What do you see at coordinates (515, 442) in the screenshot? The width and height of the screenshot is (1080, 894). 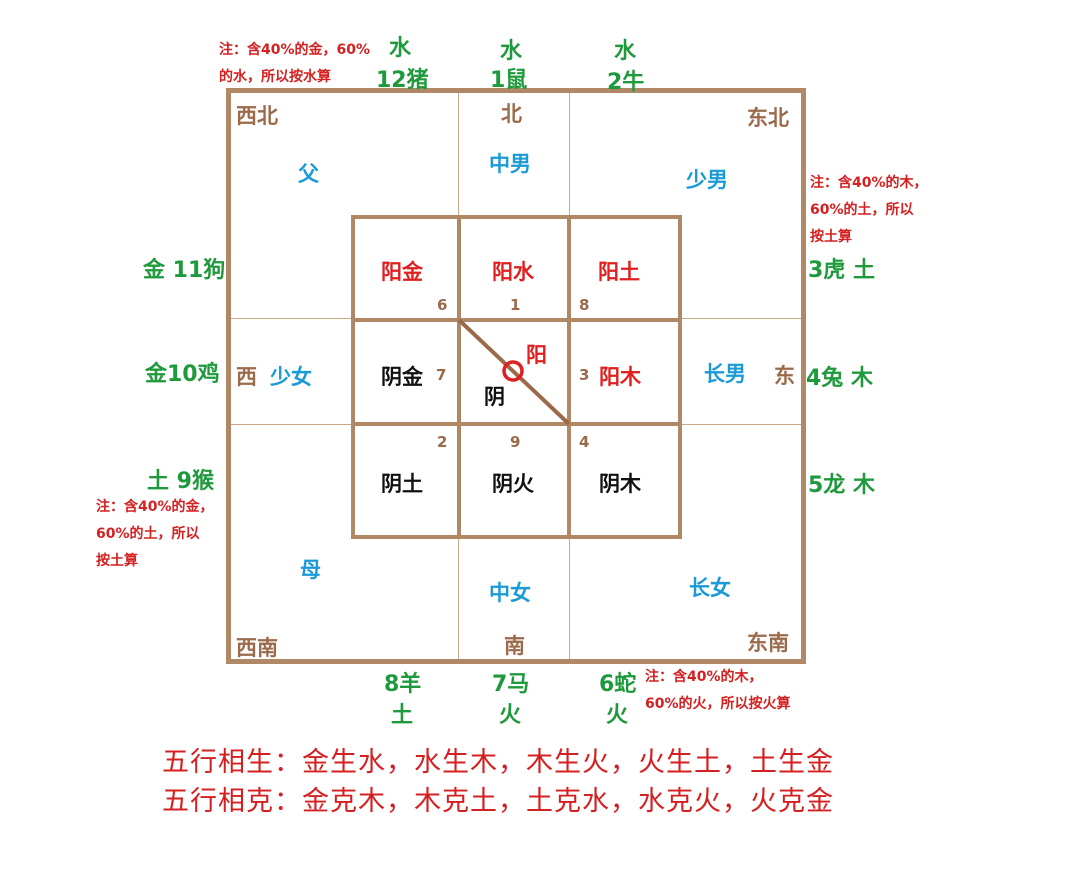 I see `cell-number-9: 9` at bounding box center [515, 442].